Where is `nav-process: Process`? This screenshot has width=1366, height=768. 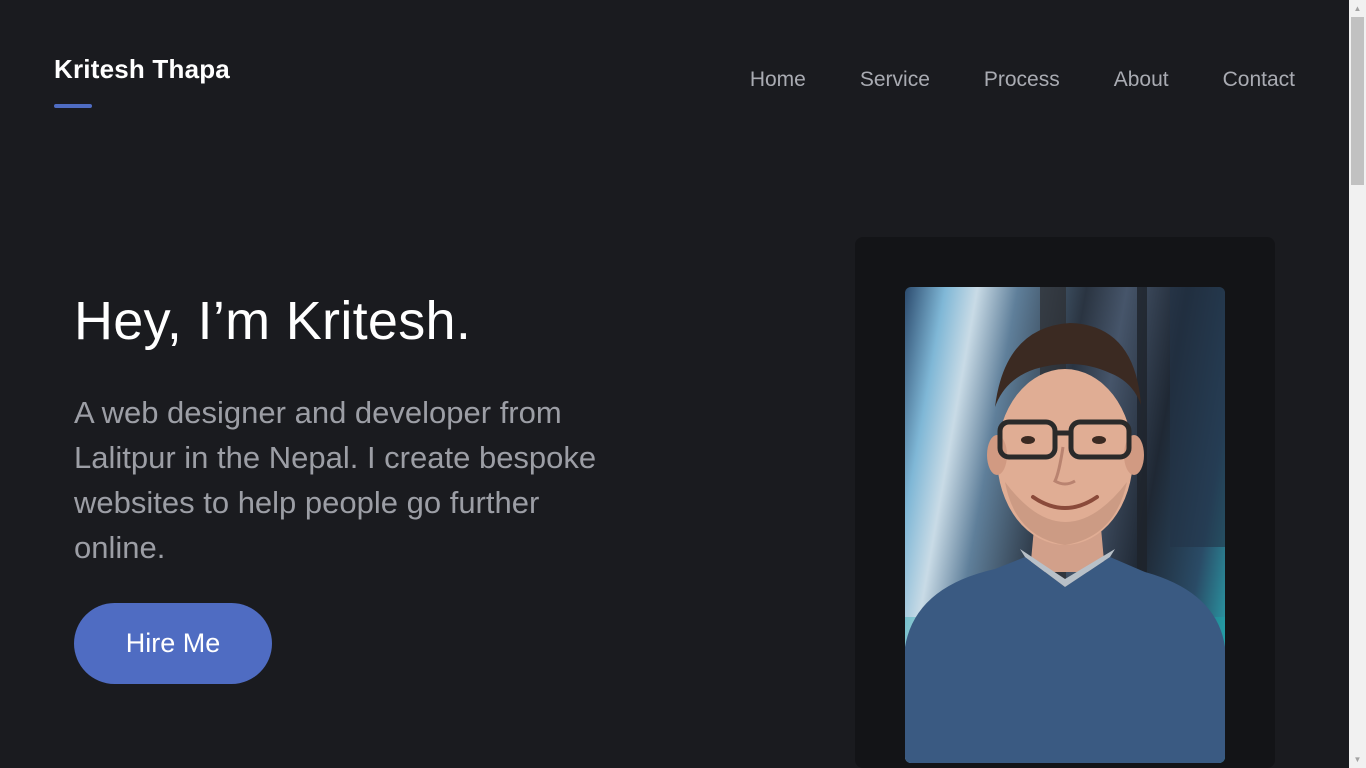
nav-process: Process is located at coordinates (1022, 80).